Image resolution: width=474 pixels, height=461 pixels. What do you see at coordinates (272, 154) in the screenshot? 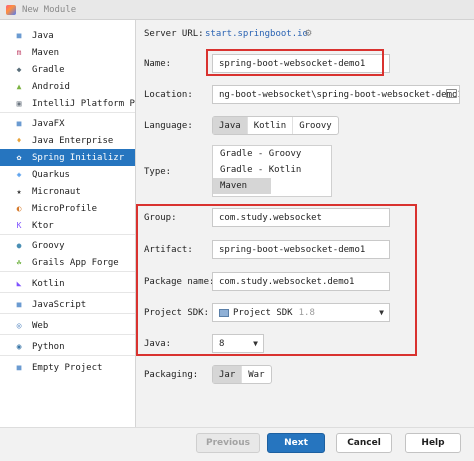
I see `type-option-gradle-groovy: Gradle - Groovy` at bounding box center [272, 154].